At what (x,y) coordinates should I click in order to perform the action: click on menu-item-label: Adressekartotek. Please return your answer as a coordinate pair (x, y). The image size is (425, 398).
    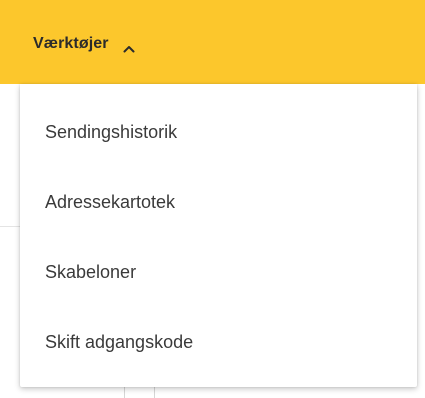
    Looking at the image, I should click on (110, 201).